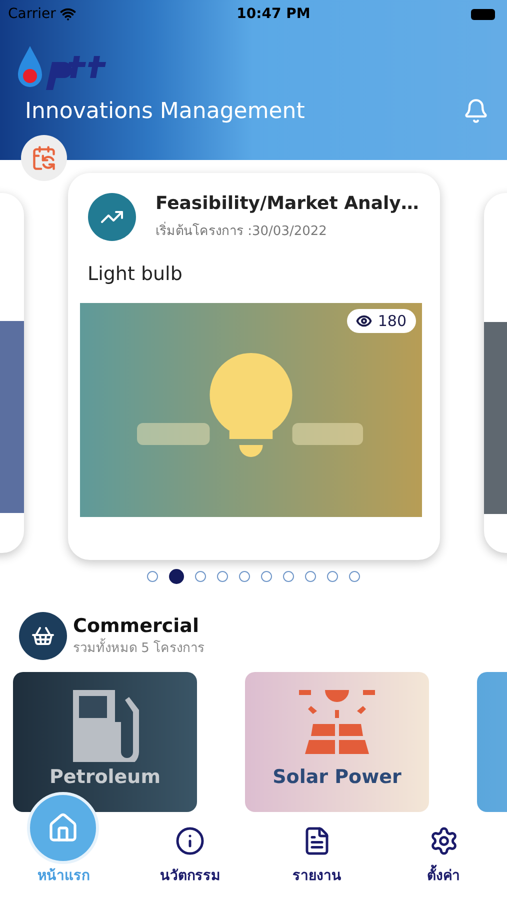 Image resolution: width=507 pixels, height=900 pixels. I want to click on settings-icon, so click(443, 841).